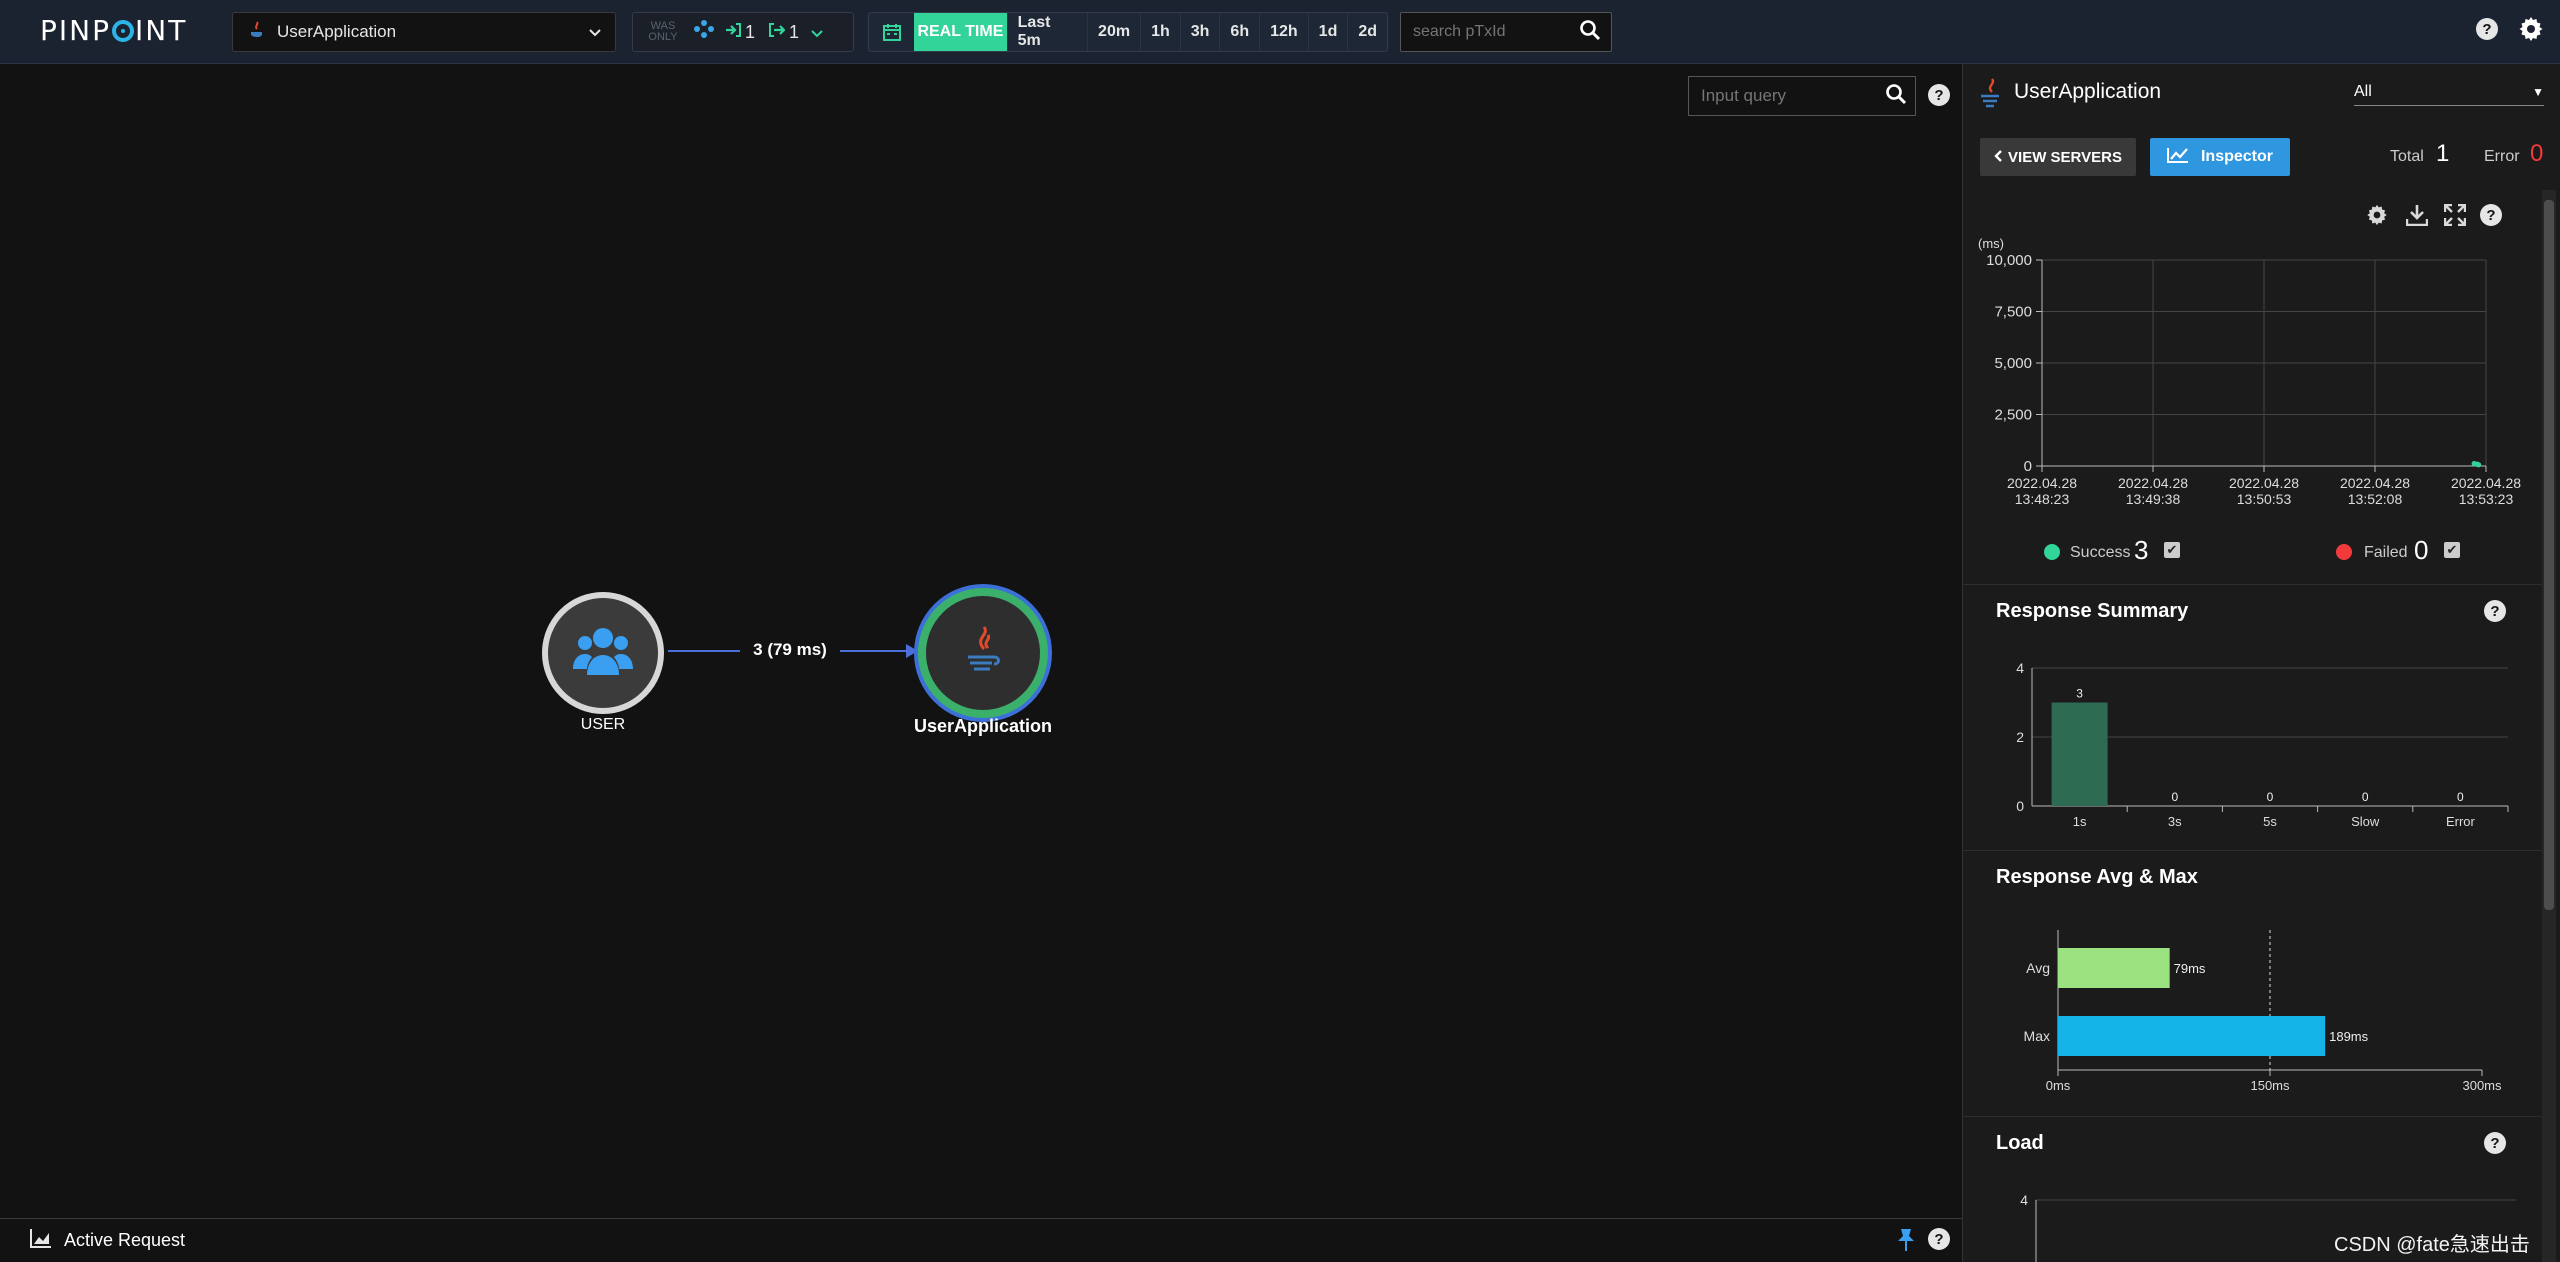  Describe the element at coordinates (1113, 32) in the screenshot. I see `20m-button: 20m` at that location.